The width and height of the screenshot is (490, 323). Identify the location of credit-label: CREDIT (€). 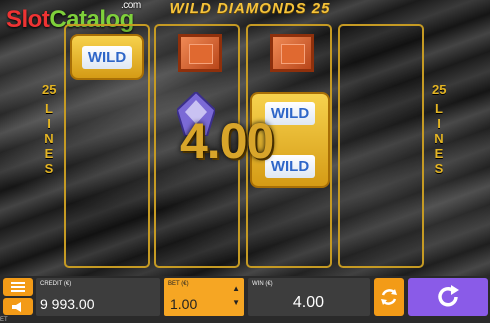
(56, 284).